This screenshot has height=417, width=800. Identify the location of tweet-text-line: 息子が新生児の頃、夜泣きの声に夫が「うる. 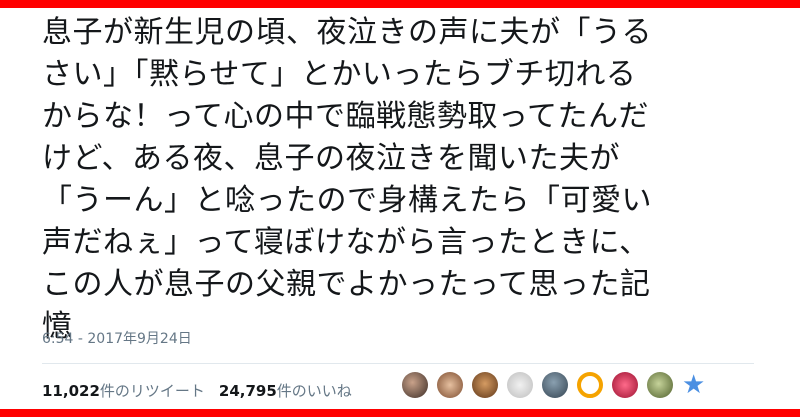
(347, 32).